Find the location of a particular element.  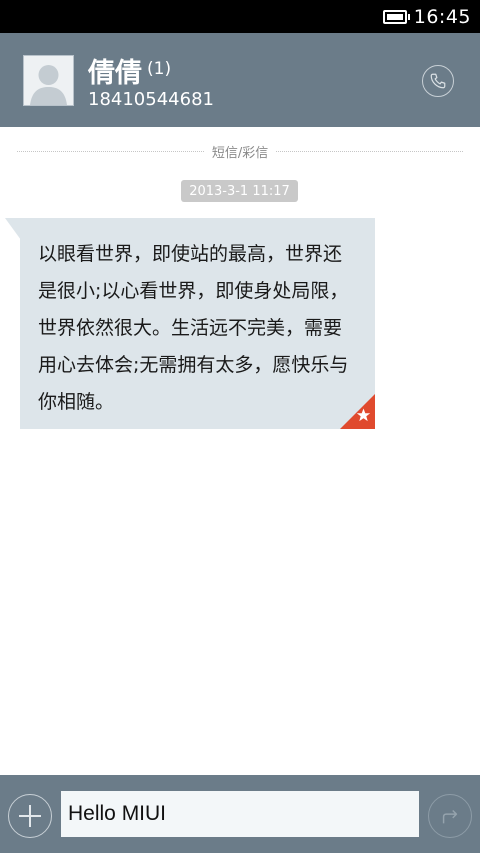

plus-icon is located at coordinates (30, 816).